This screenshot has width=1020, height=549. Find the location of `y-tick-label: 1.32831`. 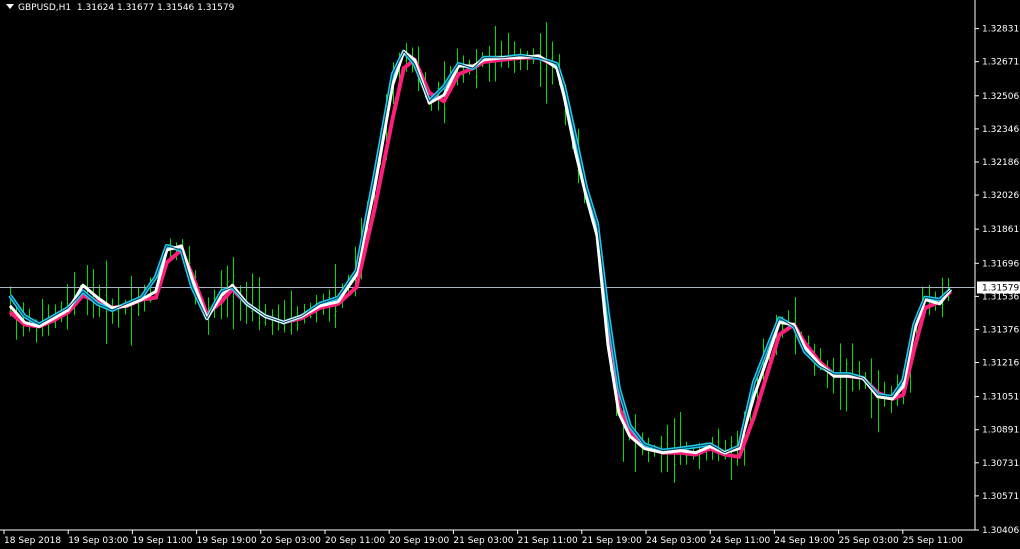

y-tick-label: 1.32831 is located at coordinates (1000, 30).